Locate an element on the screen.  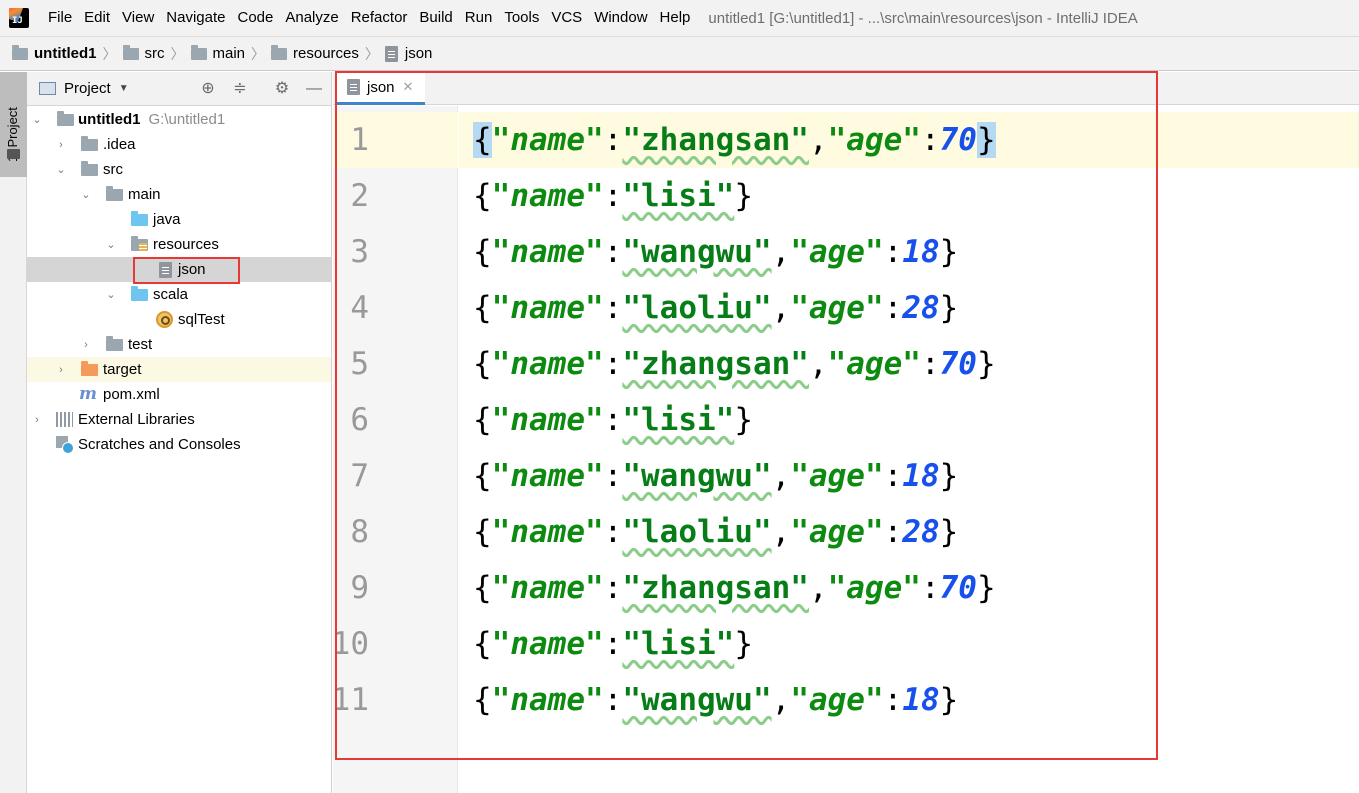
breadcrumb-item-resources: resources is located at coordinates (315, 53).